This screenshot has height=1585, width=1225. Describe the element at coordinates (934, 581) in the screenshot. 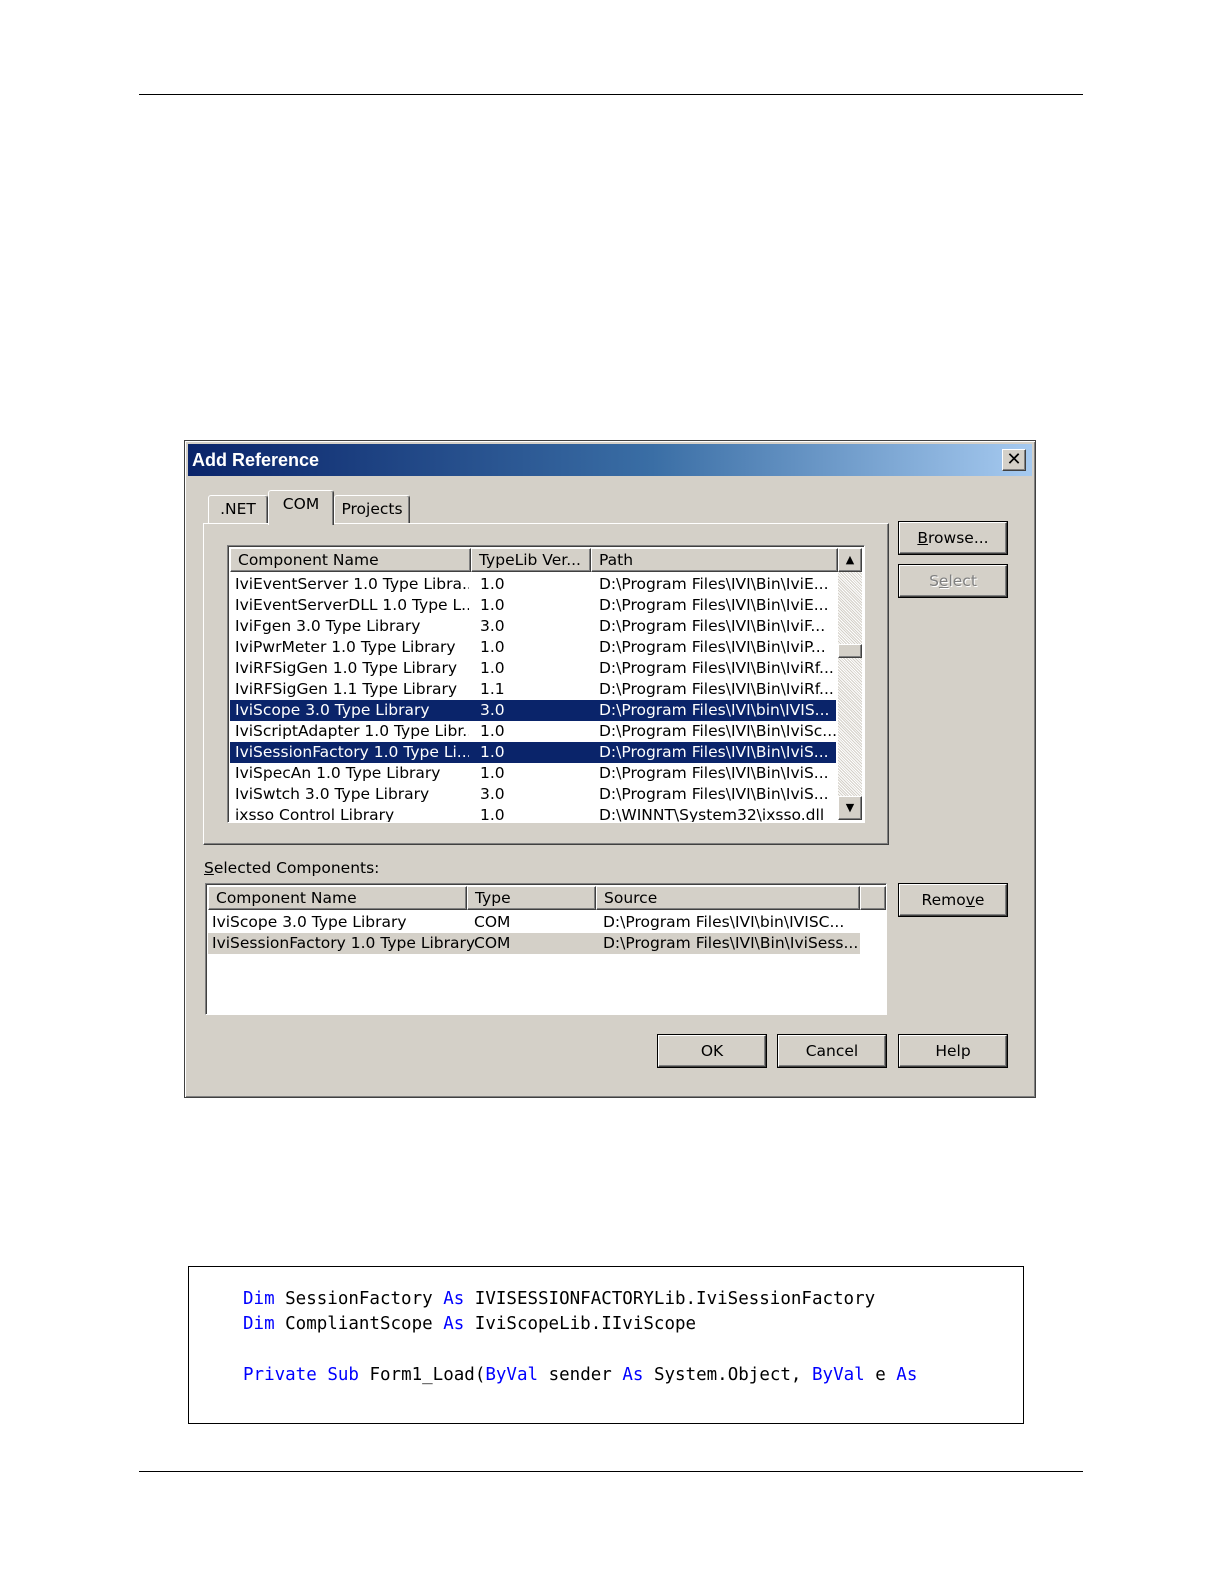

I see `button-label: S` at that location.